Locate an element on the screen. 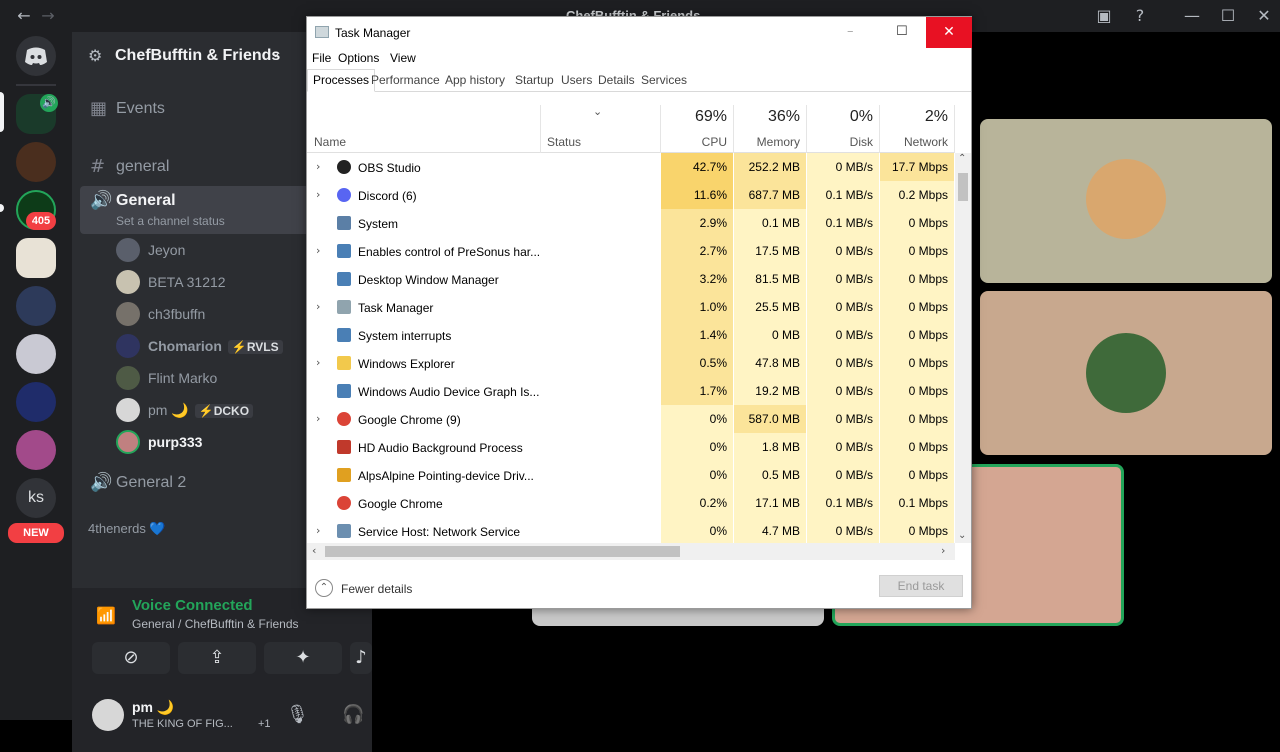  fewer-details-link: Fewer details is located at coordinates (376, 589).